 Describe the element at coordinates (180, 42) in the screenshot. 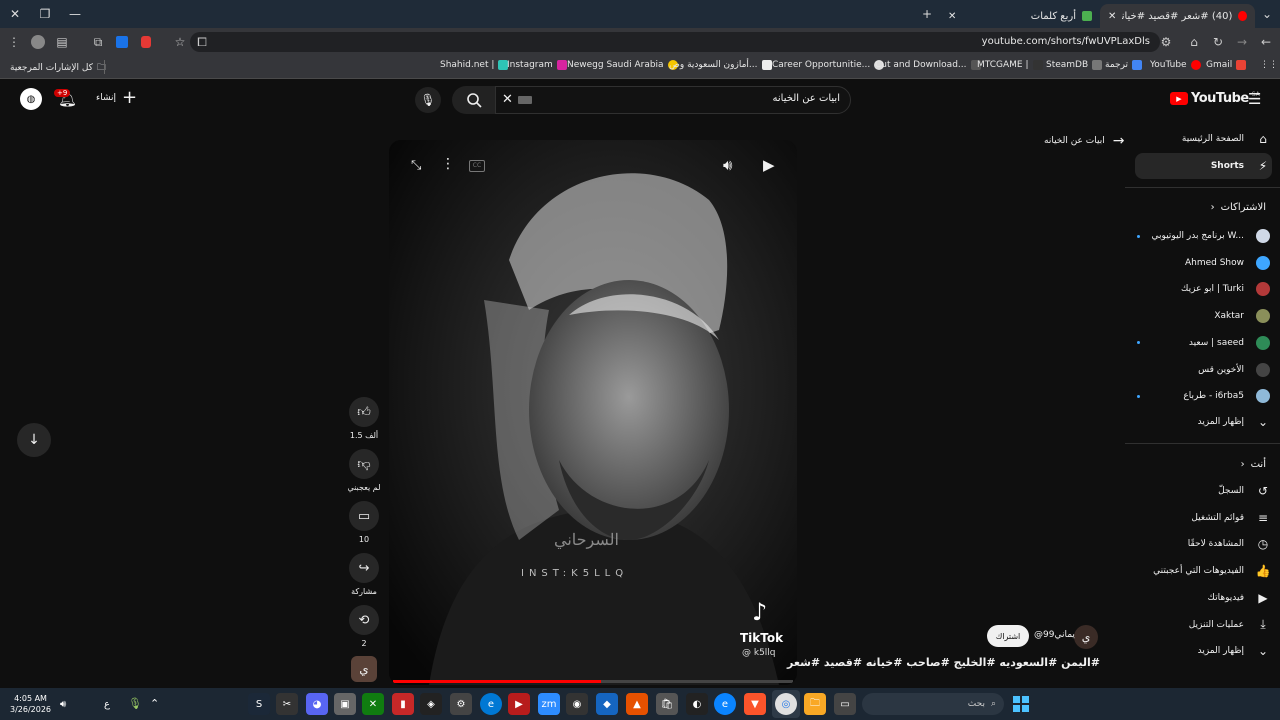

I see `bookmark-star-icon: ☆` at that location.